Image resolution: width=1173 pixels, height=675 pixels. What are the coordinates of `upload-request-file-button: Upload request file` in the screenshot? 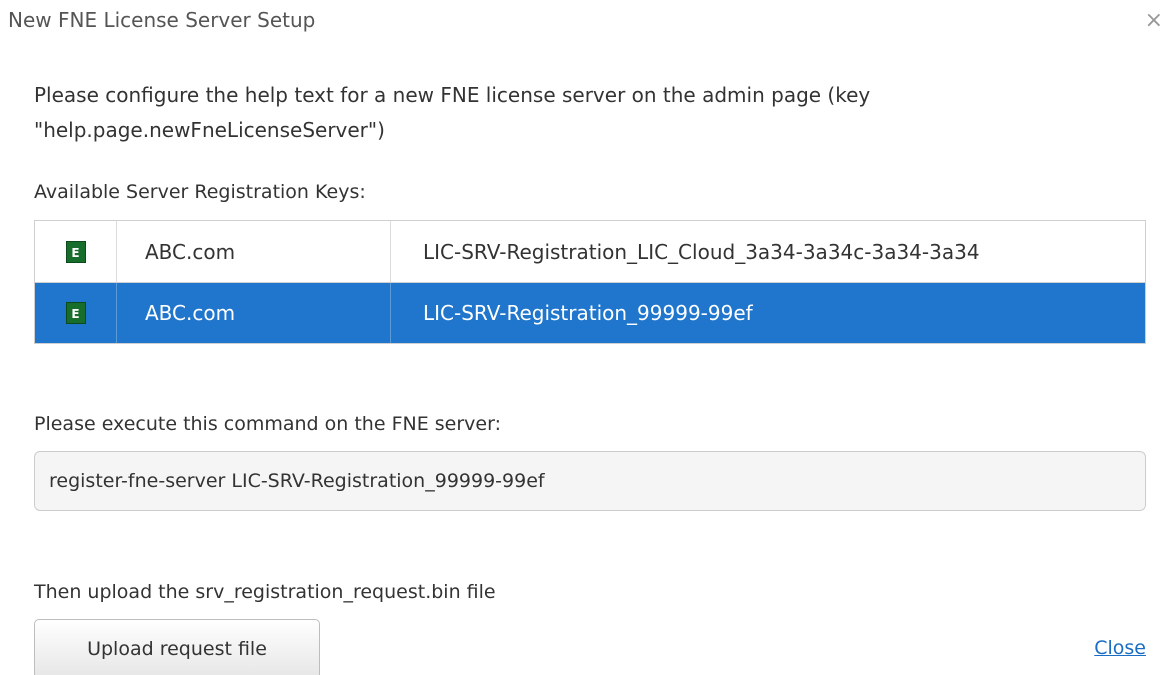 It's located at (177, 647).